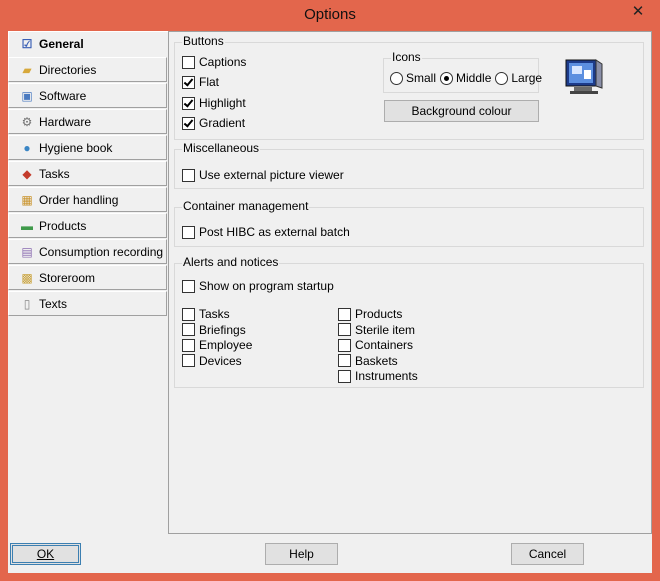  I want to click on monitor-icon, so click(584, 76).